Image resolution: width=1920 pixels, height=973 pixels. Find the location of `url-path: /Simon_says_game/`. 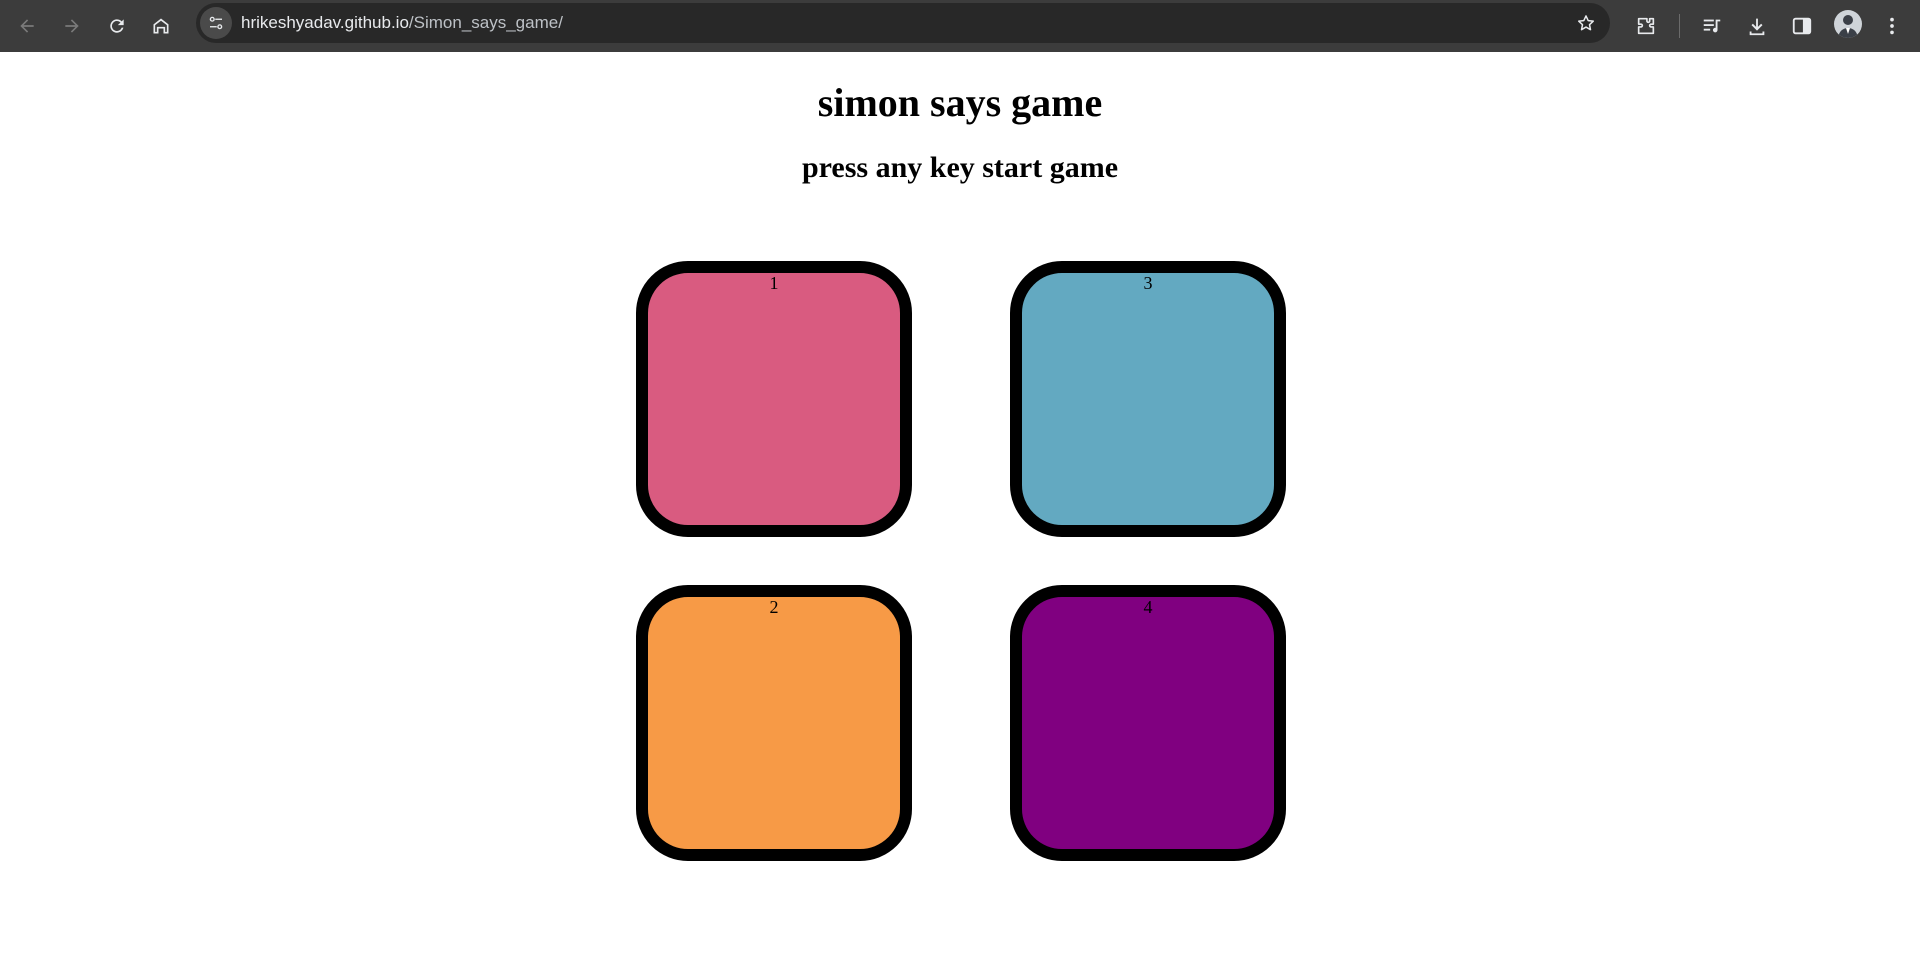

url-path: /Simon_says_game/ is located at coordinates (485, 22).